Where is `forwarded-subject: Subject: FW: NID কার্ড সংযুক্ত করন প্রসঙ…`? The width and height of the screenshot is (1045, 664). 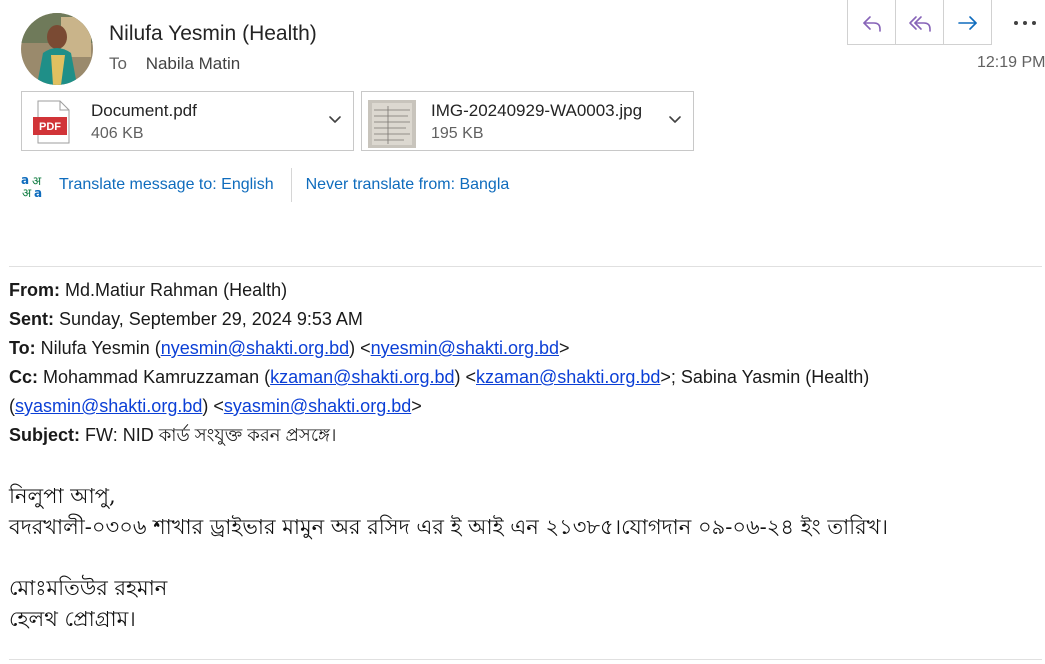 forwarded-subject: Subject: FW: NID কার্ড সংযুক্ত করন প্রসঙ… is located at coordinates (524, 435).